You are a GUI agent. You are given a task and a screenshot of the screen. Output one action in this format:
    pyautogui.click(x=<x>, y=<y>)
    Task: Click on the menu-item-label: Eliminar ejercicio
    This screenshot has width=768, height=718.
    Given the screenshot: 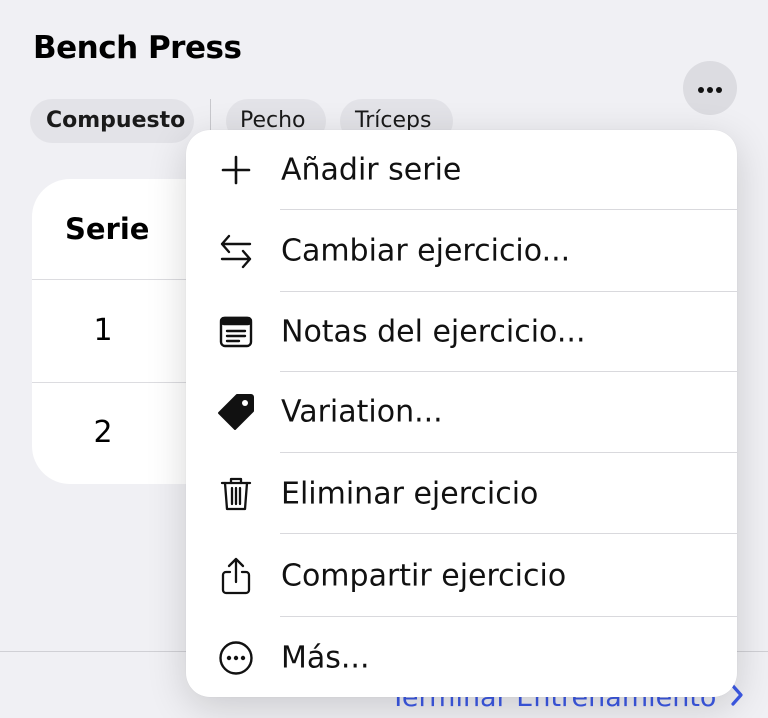 What is the action you would take?
    pyautogui.click(x=410, y=494)
    